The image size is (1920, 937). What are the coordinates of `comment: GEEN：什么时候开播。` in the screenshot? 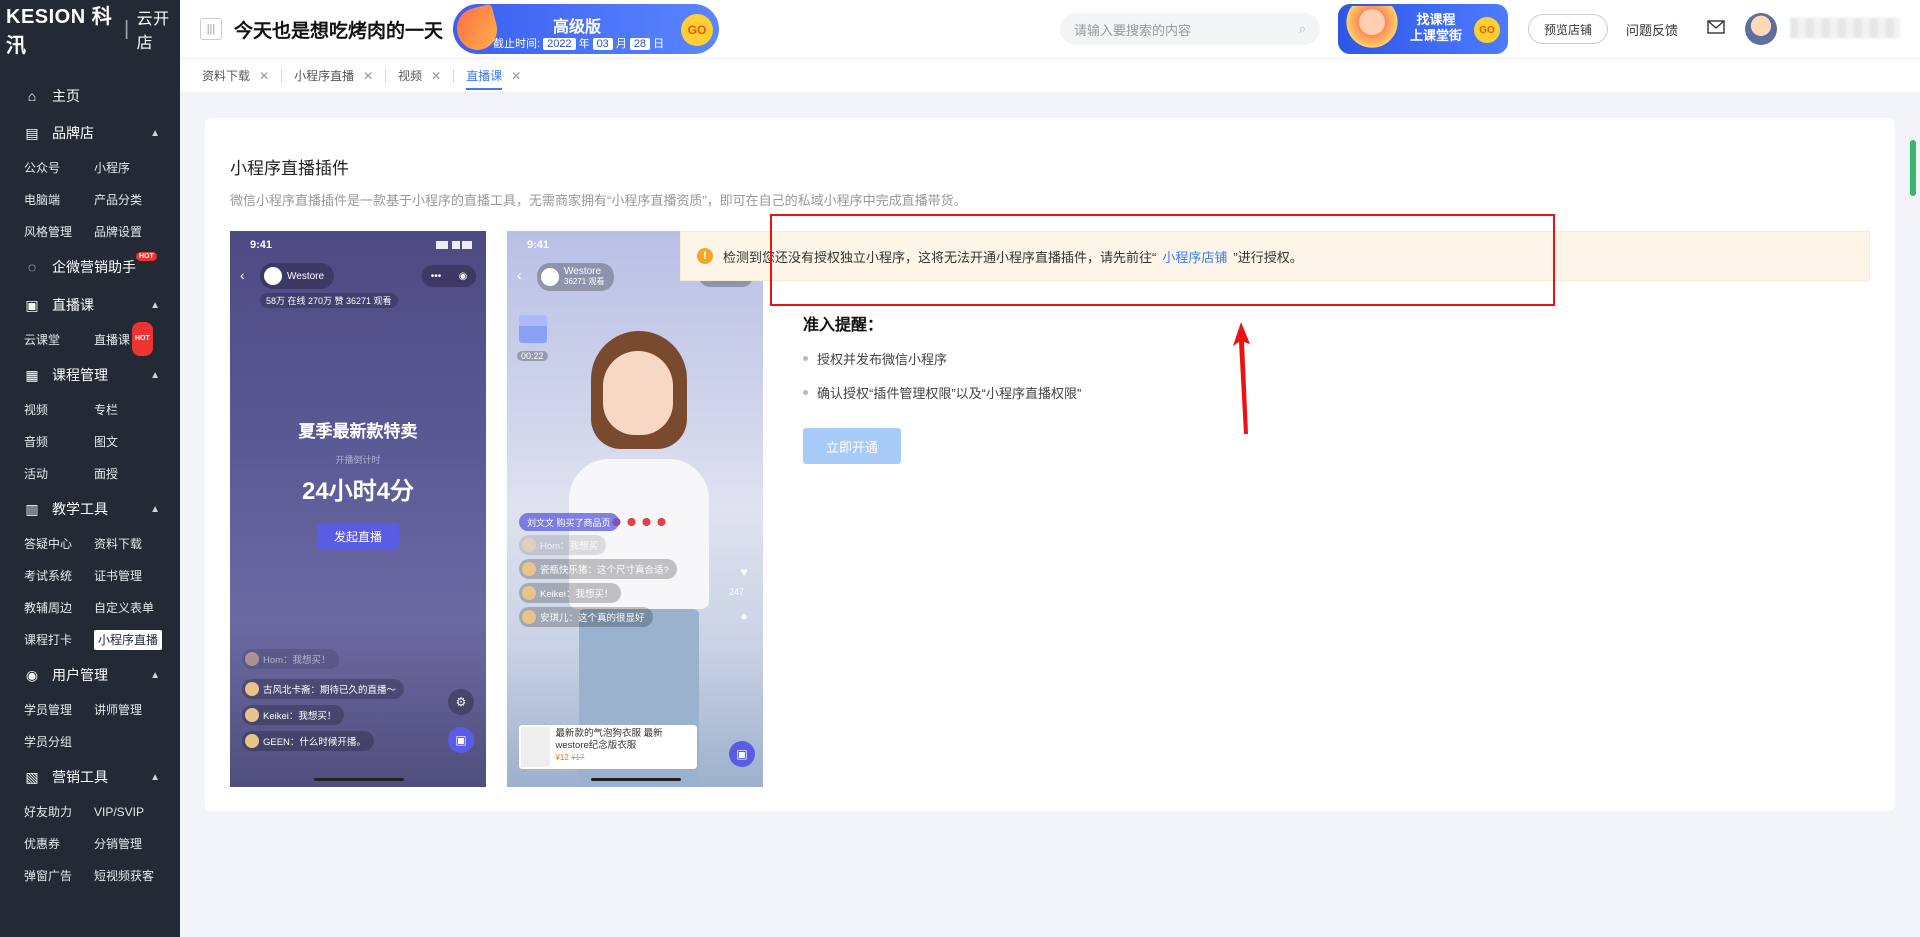 It's located at (308, 741).